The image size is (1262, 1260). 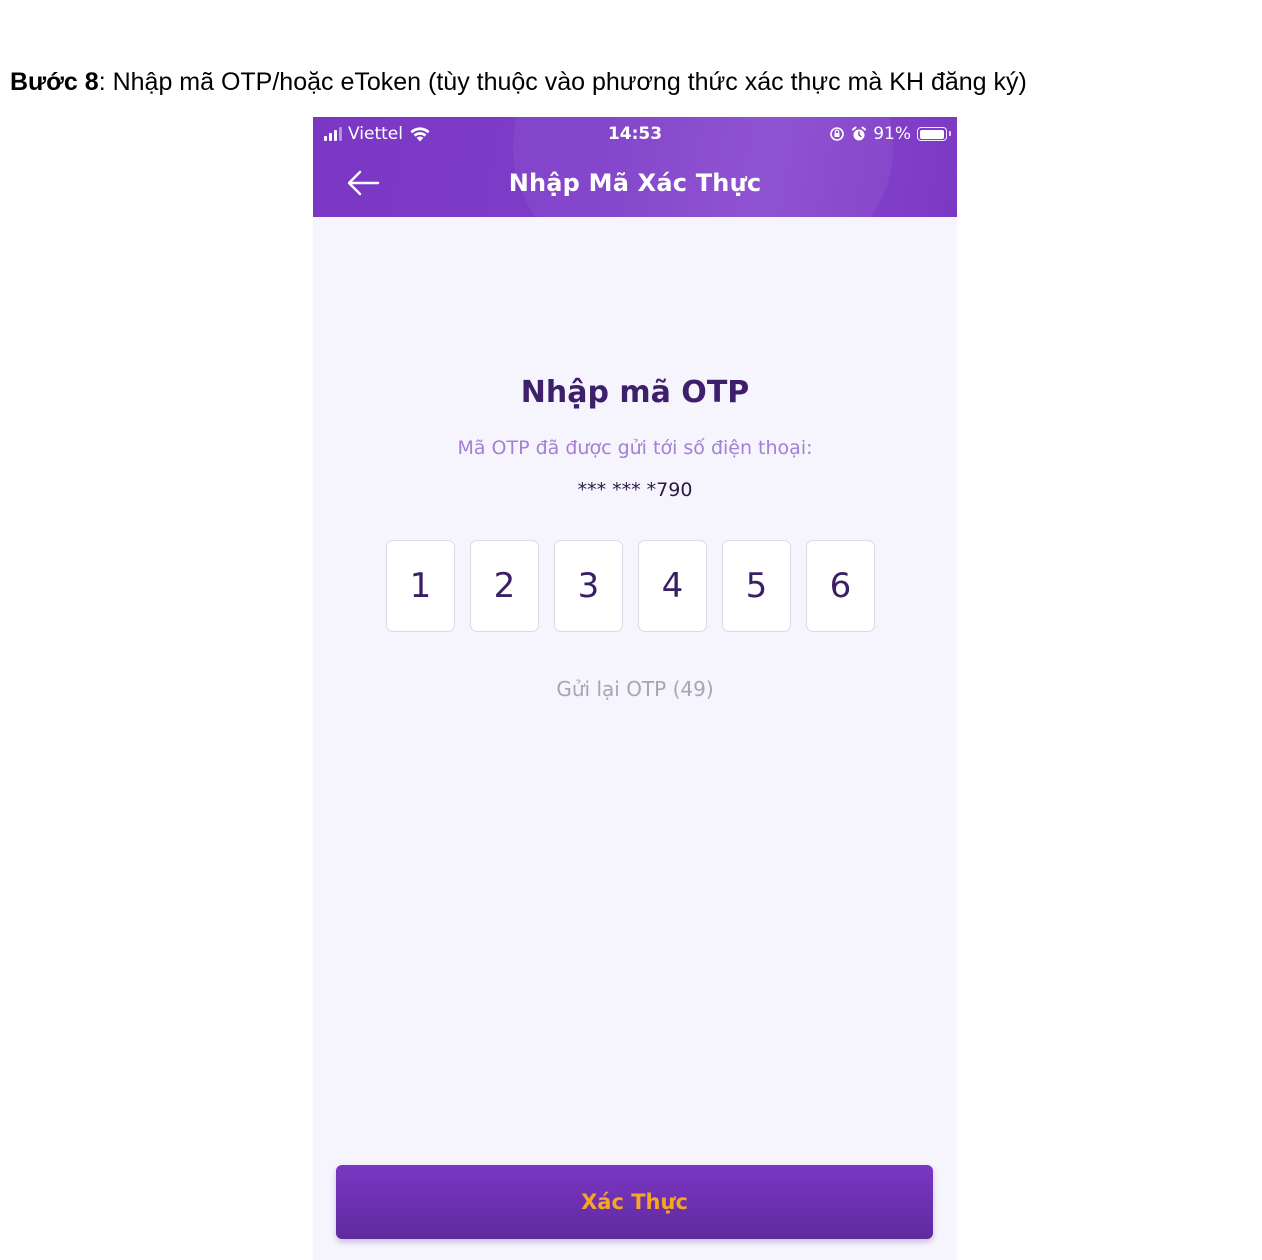 I want to click on battery-percentage: 91%, so click(x=892, y=134).